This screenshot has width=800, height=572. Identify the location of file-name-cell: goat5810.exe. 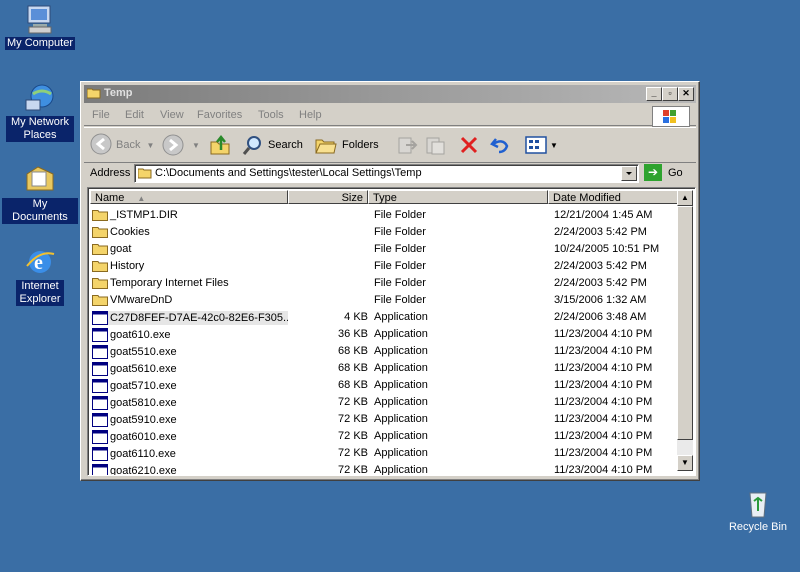
(190, 403).